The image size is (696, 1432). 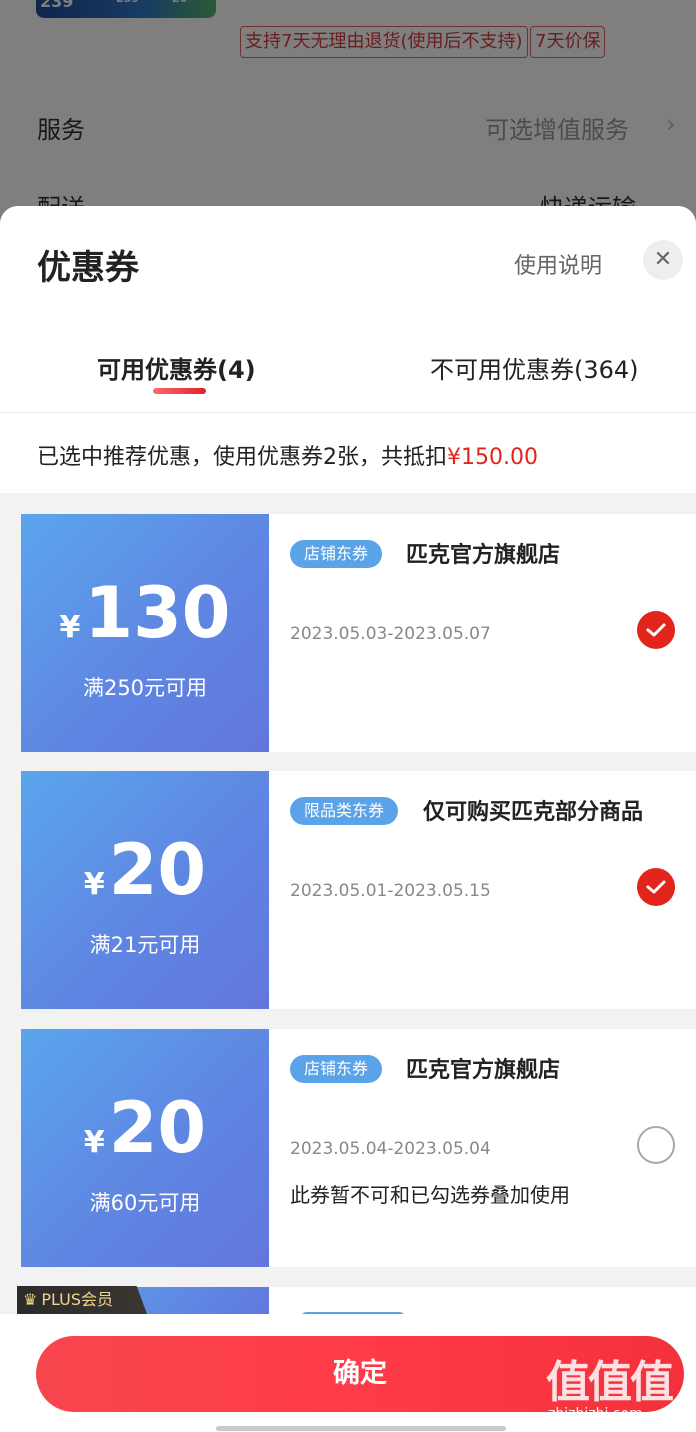 What do you see at coordinates (558, 264) in the screenshot?
I see `usage-instructions-link: 使用说明` at bounding box center [558, 264].